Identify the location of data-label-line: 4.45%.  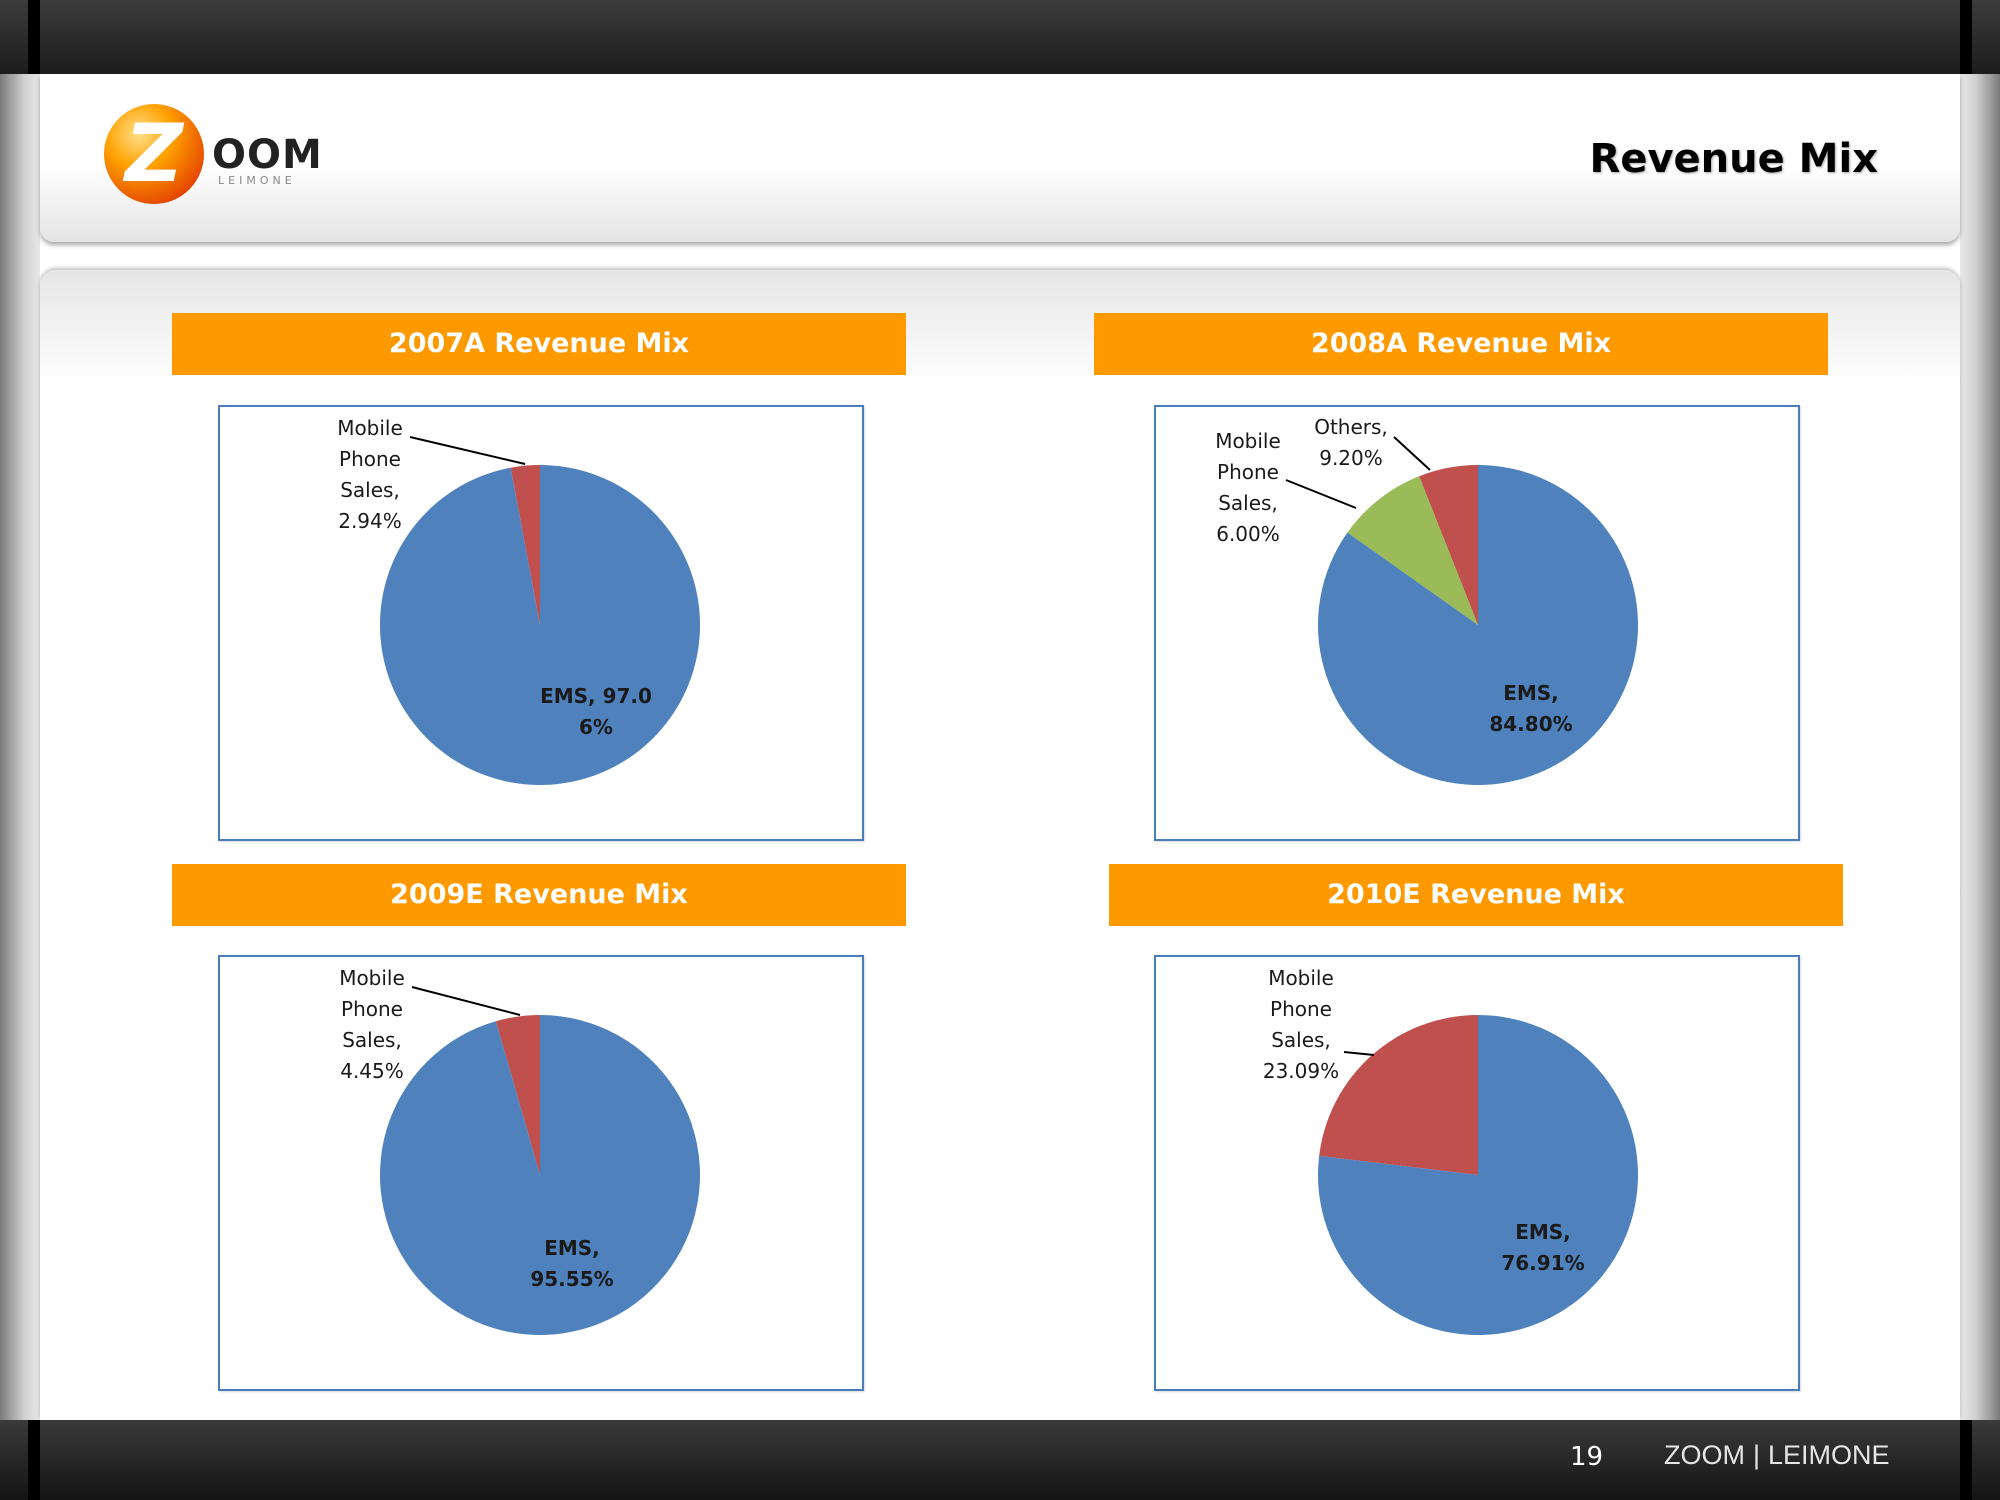
(372, 1071).